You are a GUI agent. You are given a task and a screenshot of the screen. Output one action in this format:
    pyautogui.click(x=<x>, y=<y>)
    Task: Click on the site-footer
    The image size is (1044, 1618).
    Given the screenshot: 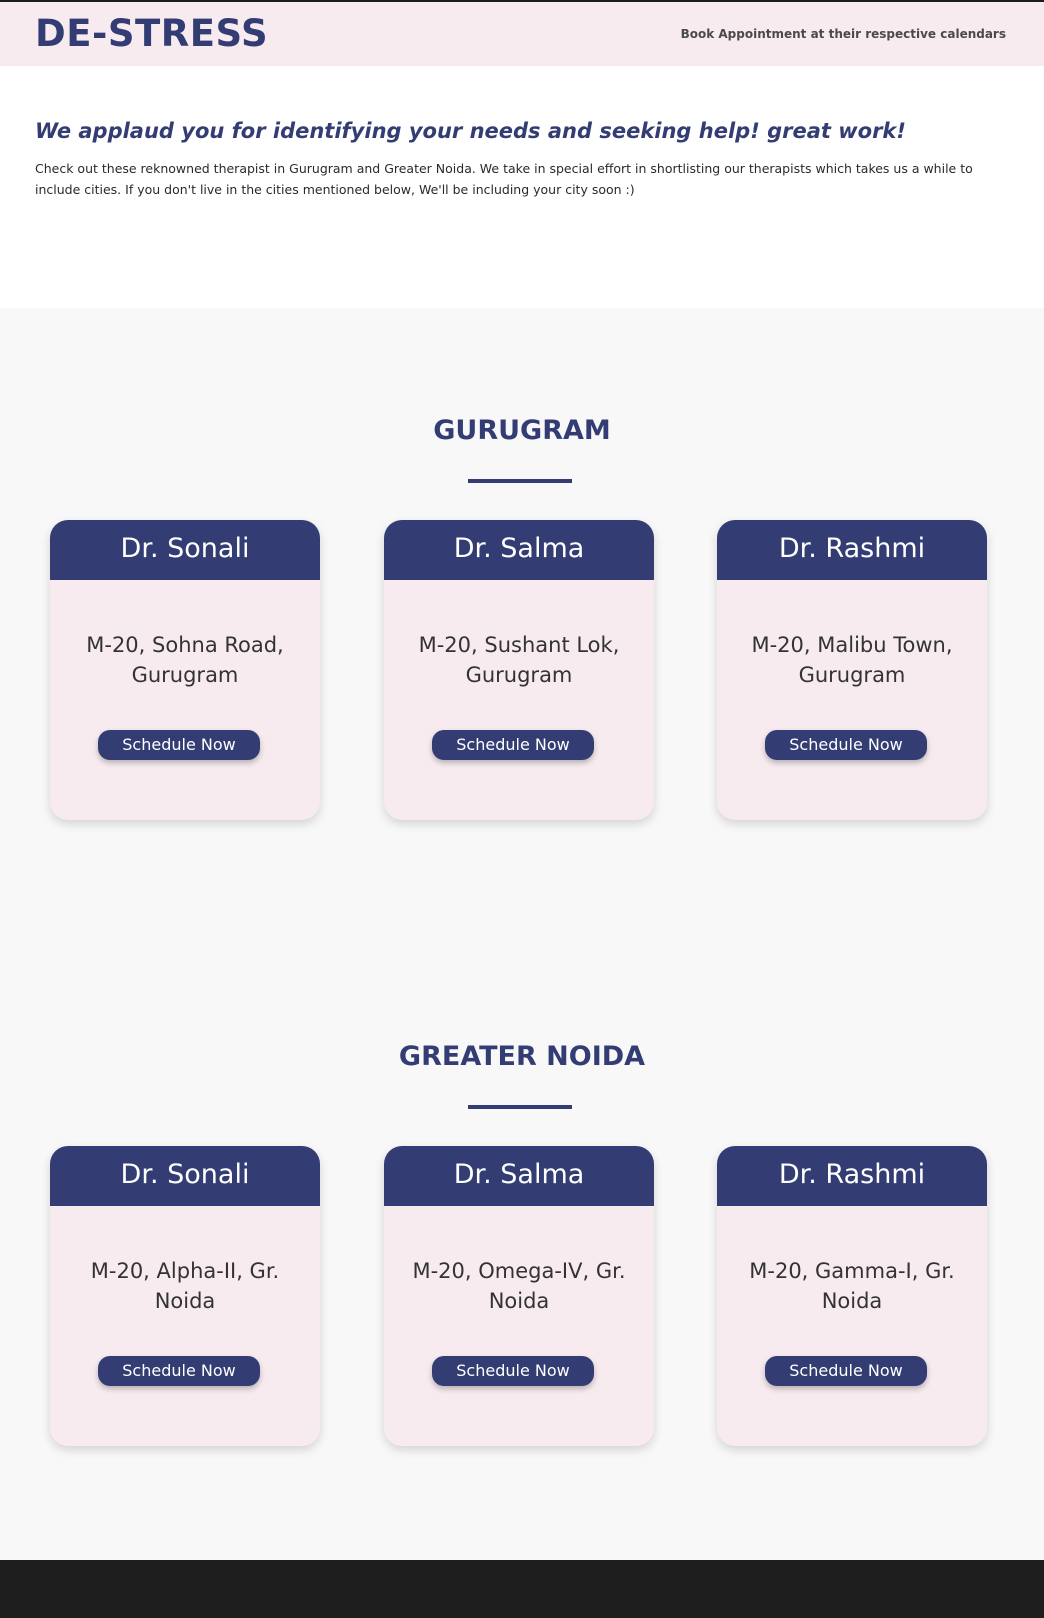 What is the action you would take?
    pyautogui.click(x=522, y=1589)
    